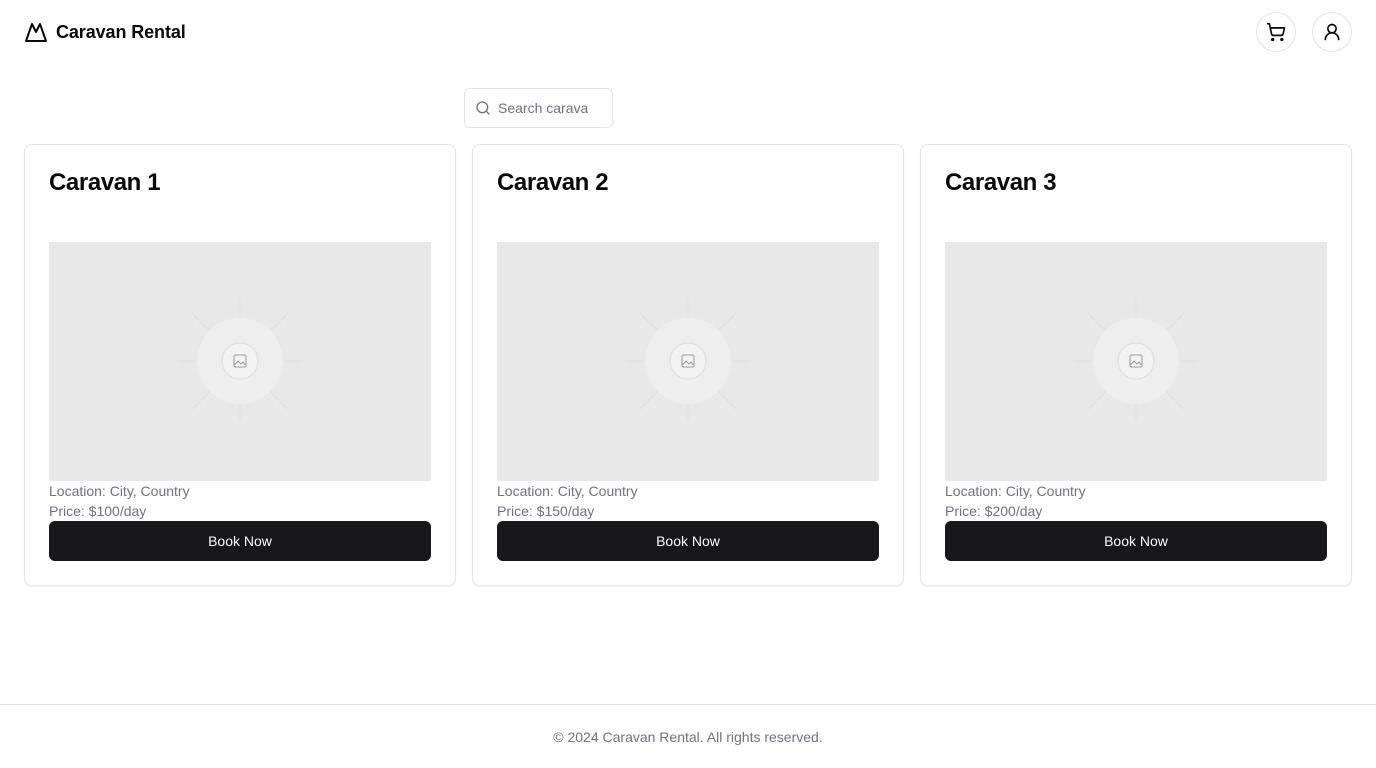  I want to click on caravan-price: Price: $200/day, so click(994, 511).